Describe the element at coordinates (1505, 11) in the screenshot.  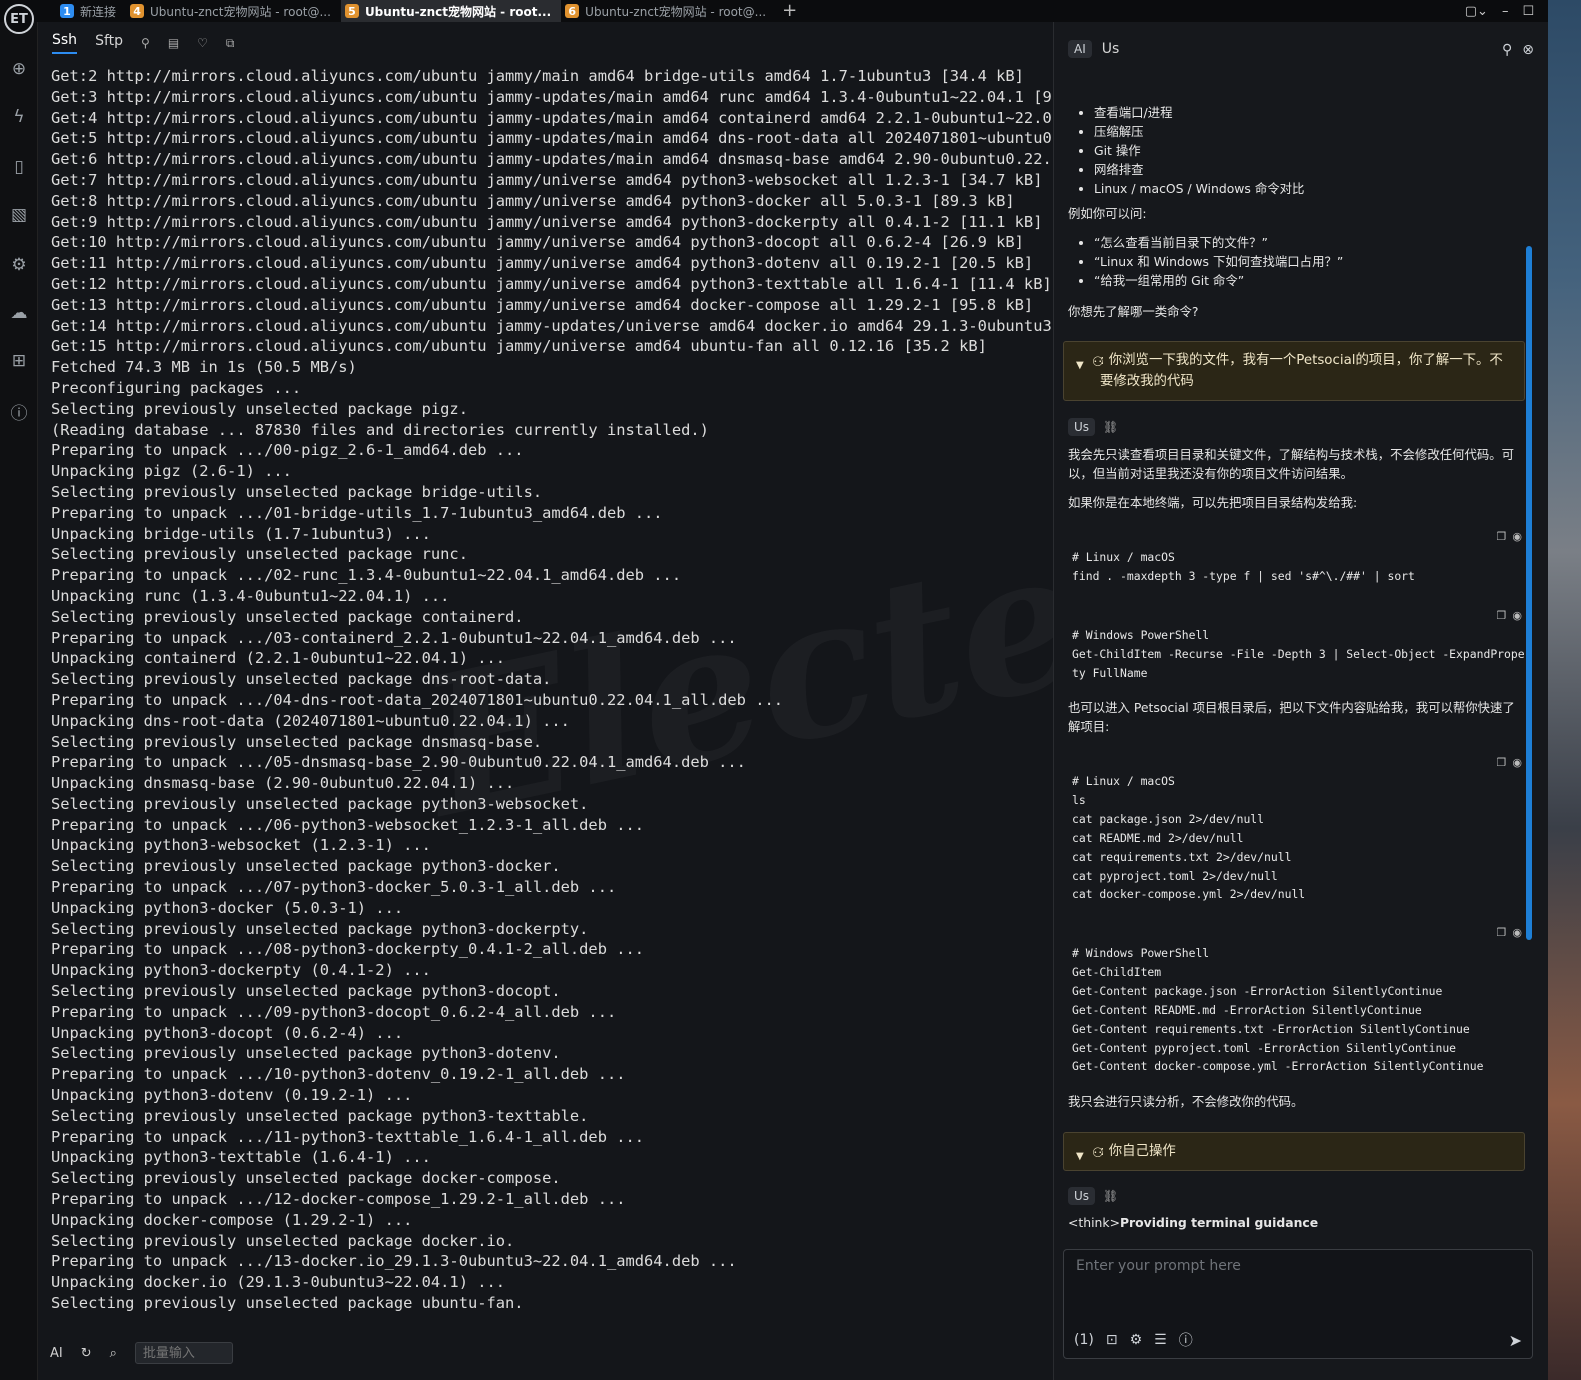
I see `minimize-icon: –` at that location.